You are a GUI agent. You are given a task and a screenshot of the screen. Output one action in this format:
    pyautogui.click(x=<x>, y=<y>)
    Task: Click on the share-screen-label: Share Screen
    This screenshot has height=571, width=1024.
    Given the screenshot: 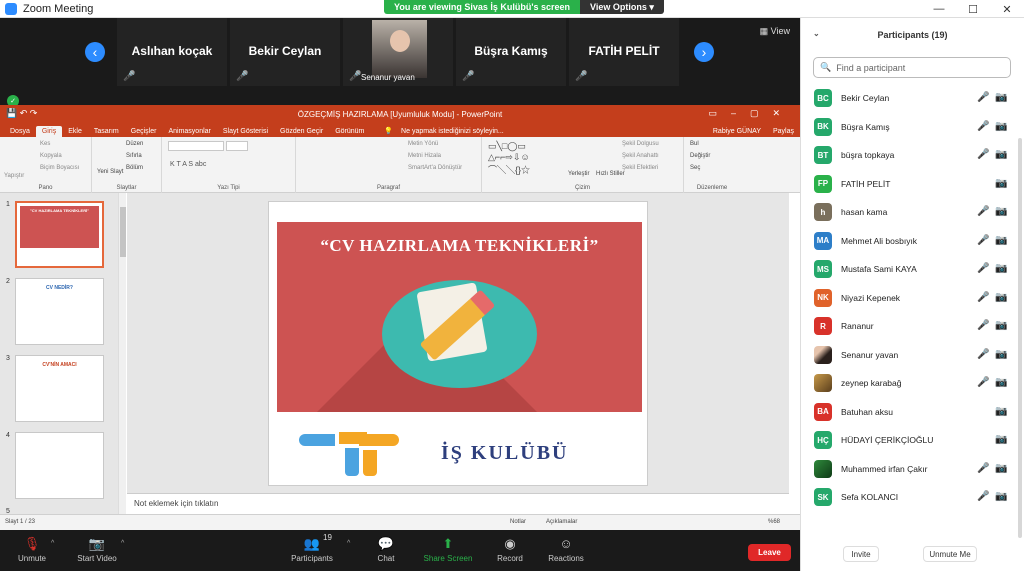 What is the action you would take?
    pyautogui.click(x=448, y=558)
    